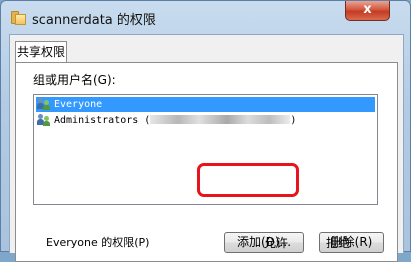  Describe the element at coordinates (78, 104) in the screenshot. I see `list-item-label: Everyone` at that location.